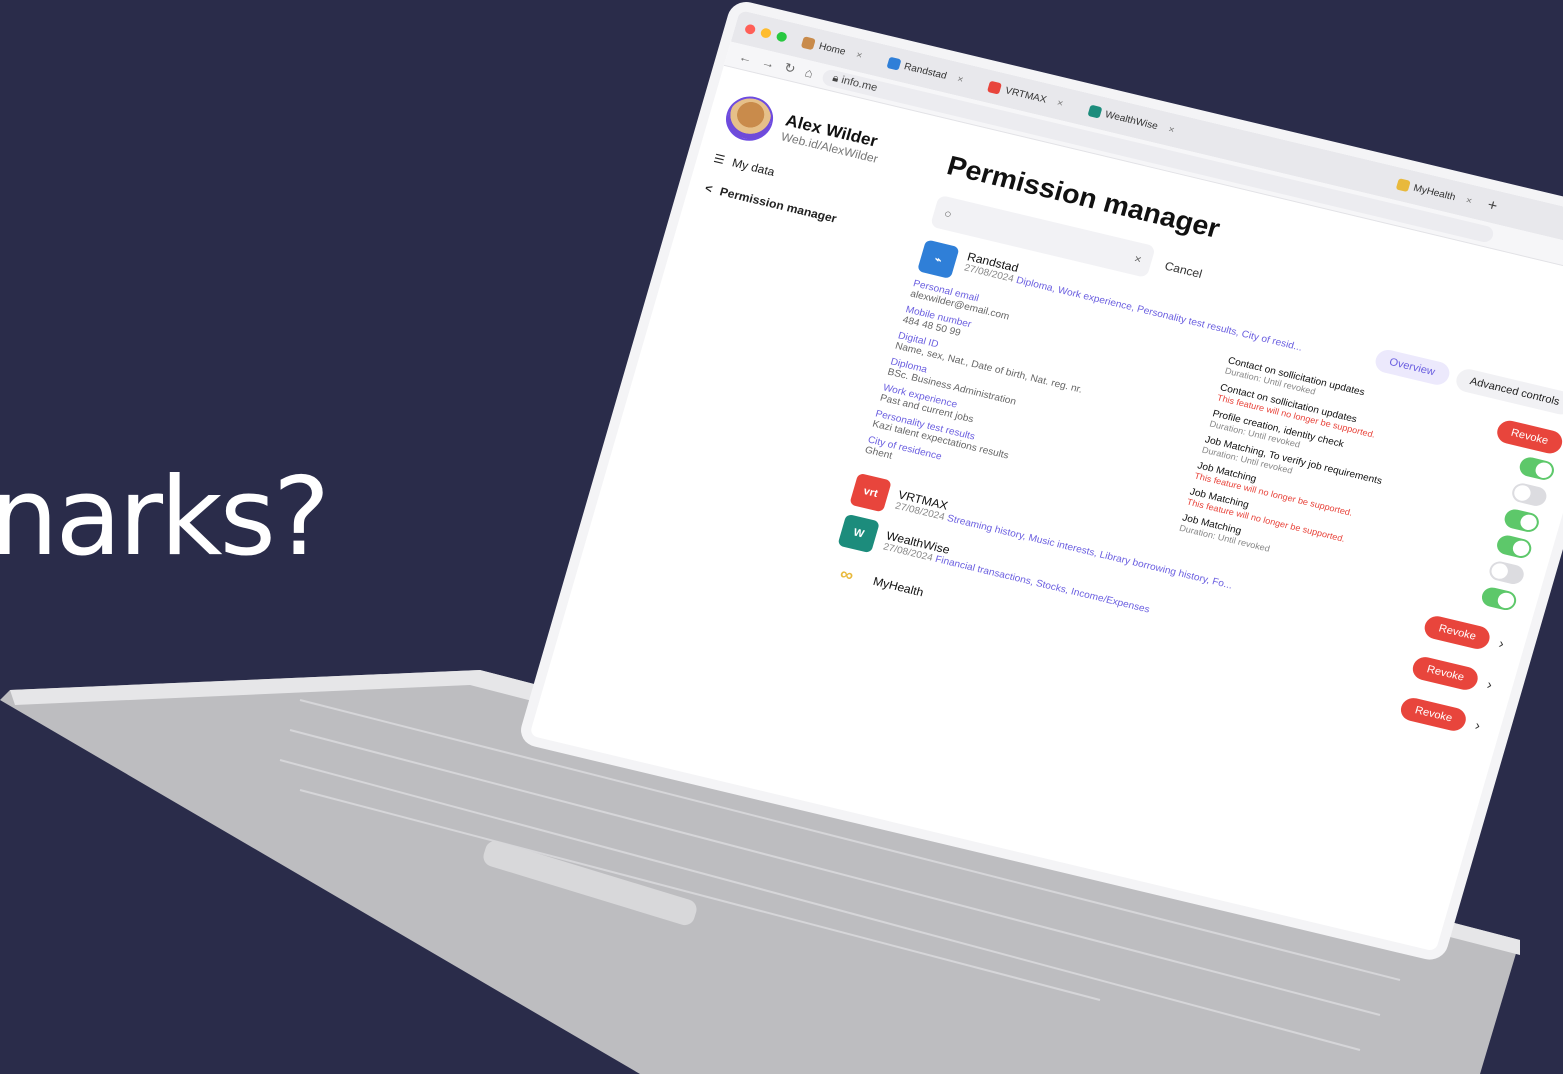  What do you see at coordinates (750, 29) in the screenshot?
I see `close-window-icon` at bounding box center [750, 29].